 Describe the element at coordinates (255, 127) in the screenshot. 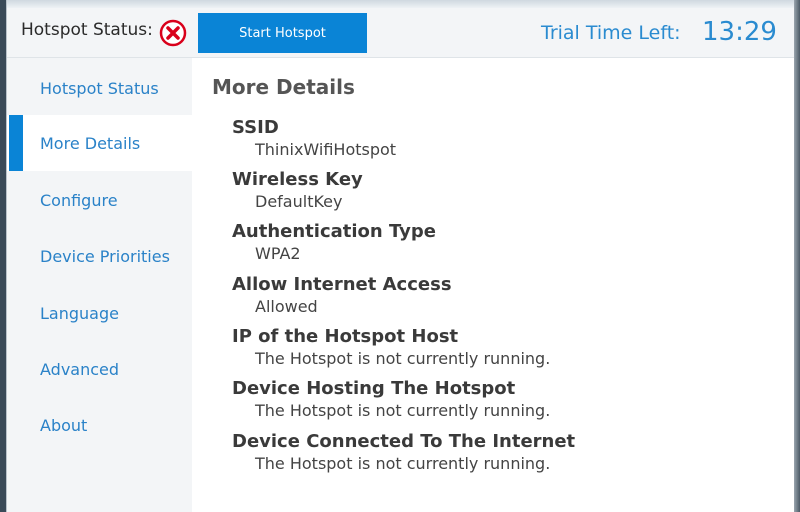

I see `detail-name: SSID` at that location.